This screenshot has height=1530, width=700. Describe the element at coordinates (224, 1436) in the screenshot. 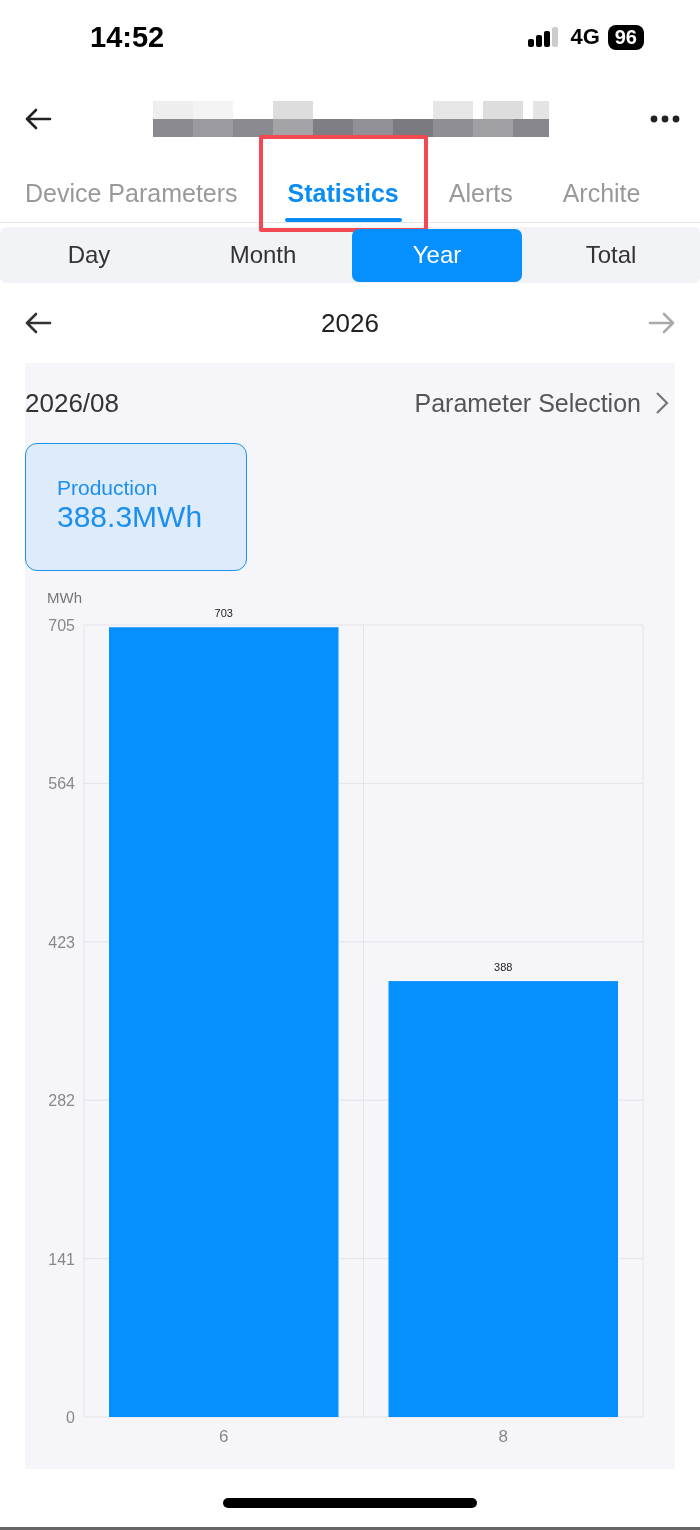

I see `x-tick-label: 6` at that location.